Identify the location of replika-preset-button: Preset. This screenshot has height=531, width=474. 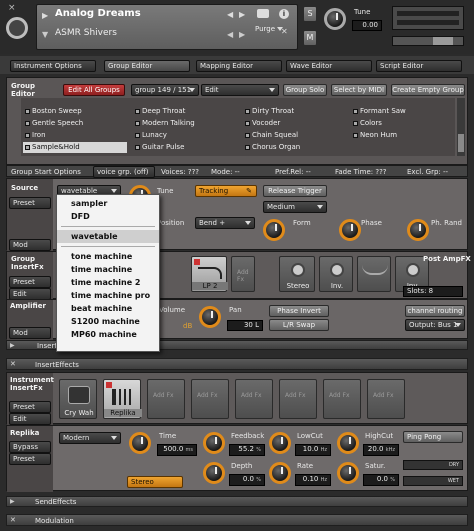
(30, 459).